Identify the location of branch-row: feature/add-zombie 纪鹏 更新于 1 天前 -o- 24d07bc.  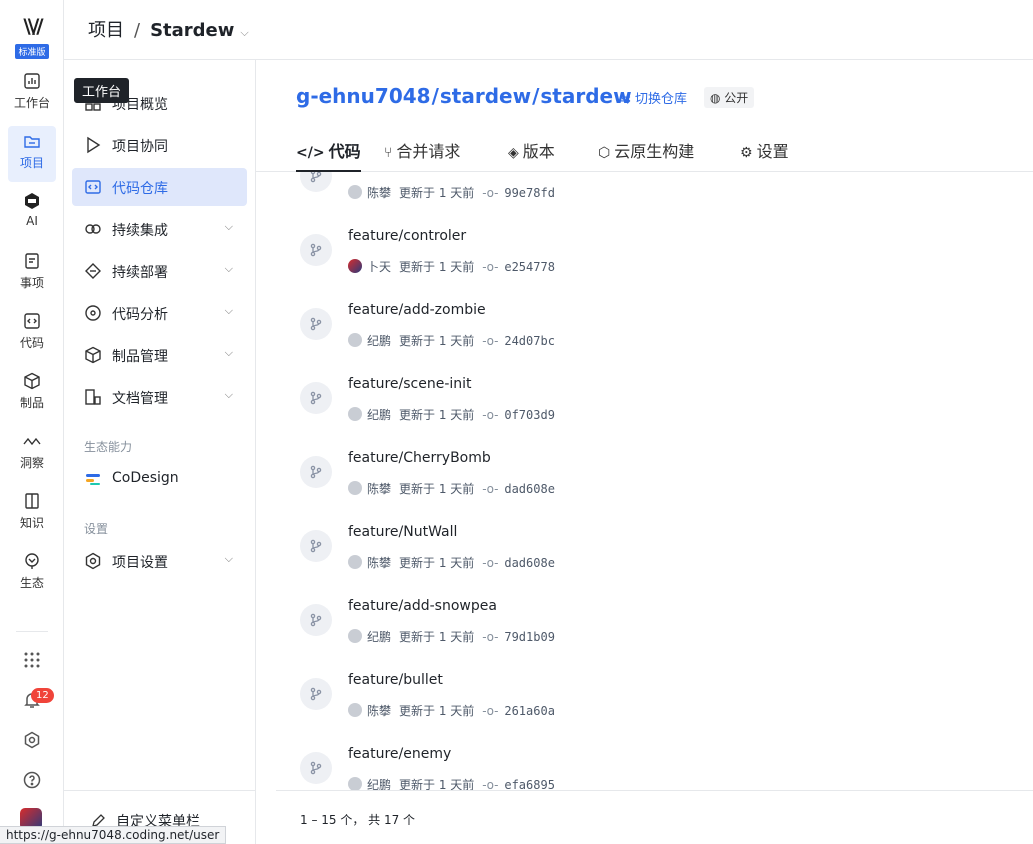
(654, 325).